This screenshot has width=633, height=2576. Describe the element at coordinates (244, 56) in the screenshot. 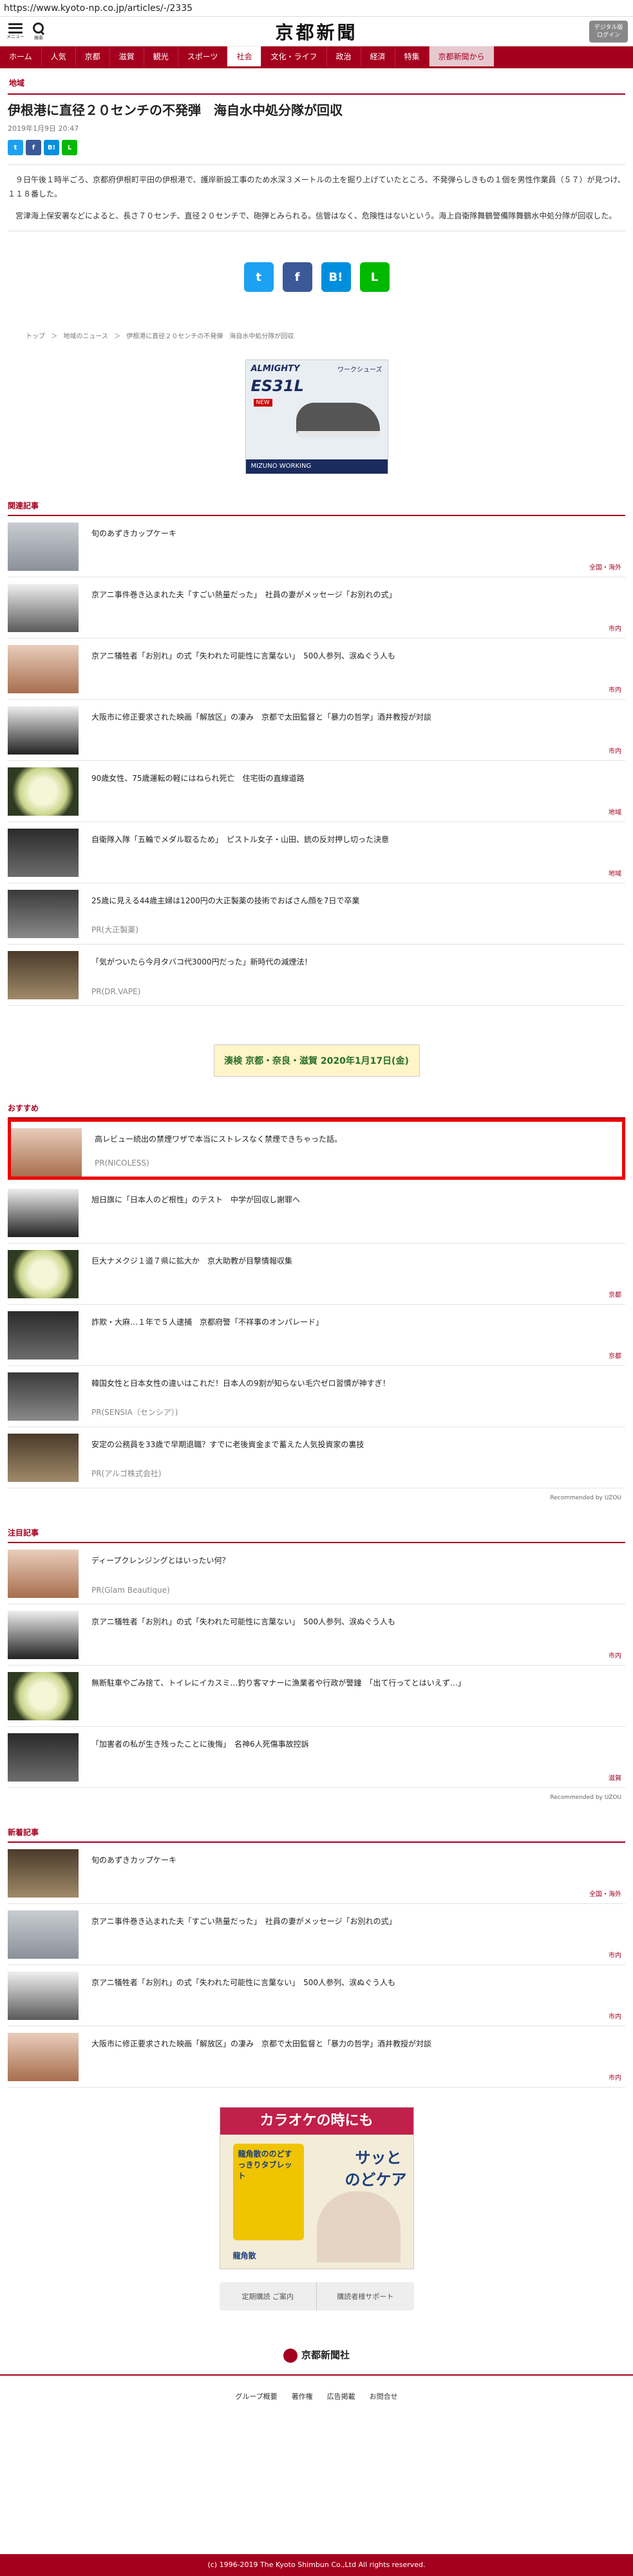

I see `nav-item: 社会` at that location.